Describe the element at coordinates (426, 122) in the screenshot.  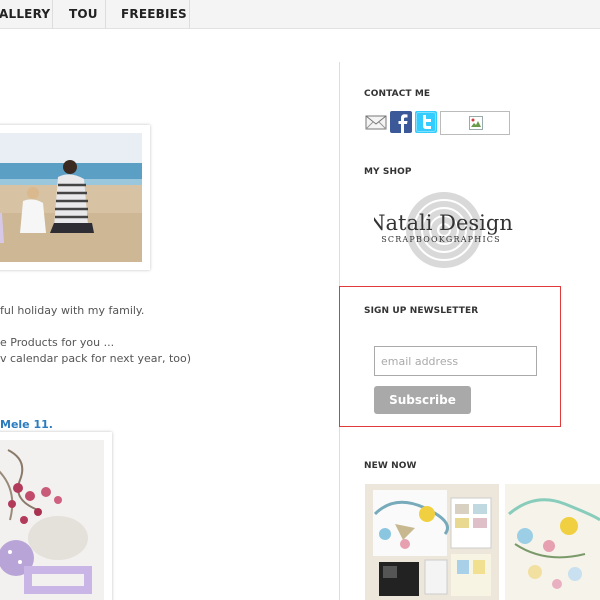
I see `twitter-icon` at that location.